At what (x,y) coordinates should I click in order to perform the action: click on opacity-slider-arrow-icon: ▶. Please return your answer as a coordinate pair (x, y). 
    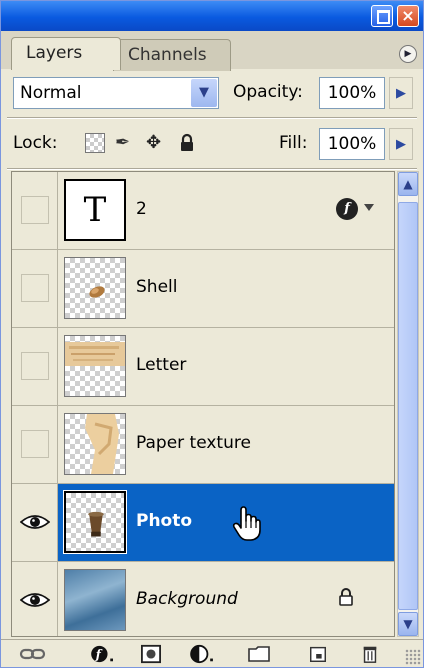
    Looking at the image, I should click on (401, 93).